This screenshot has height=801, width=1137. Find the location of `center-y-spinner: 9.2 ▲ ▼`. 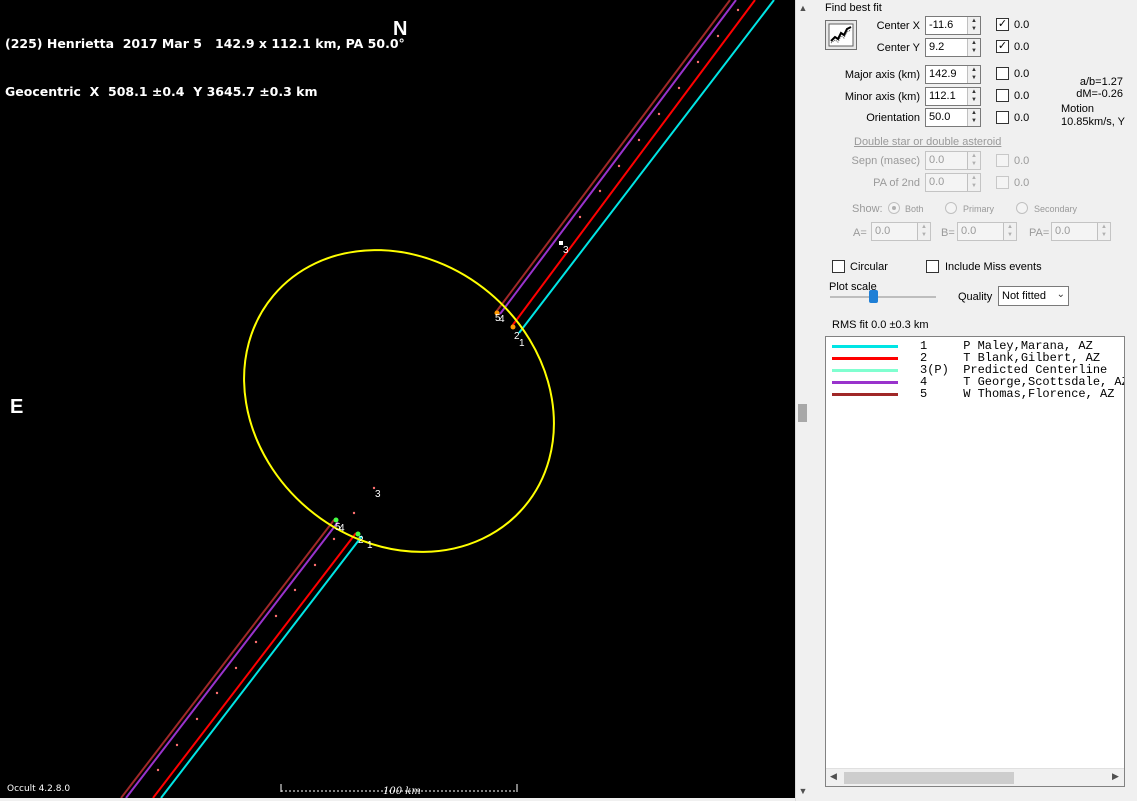

center-y-spinner: 9.2 ▲ ▼ is located at coordinates (953, 47).